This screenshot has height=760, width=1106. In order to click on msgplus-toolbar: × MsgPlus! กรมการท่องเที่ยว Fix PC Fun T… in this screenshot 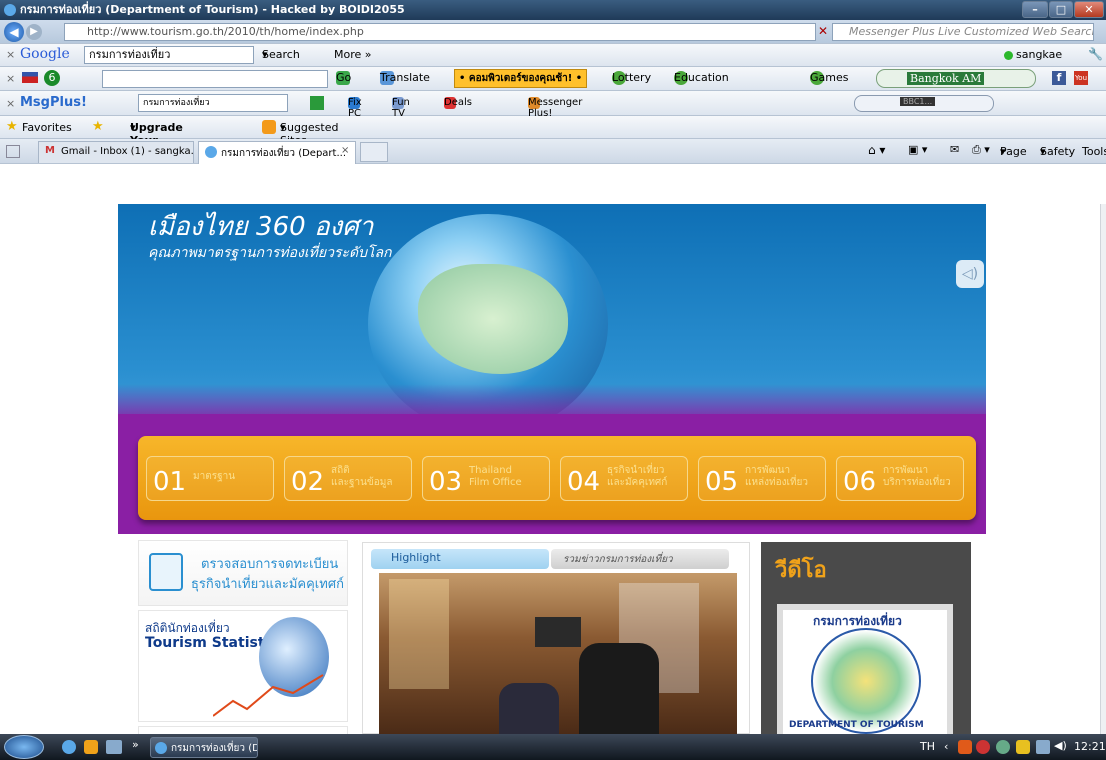, I will do `click(553, 105)`.